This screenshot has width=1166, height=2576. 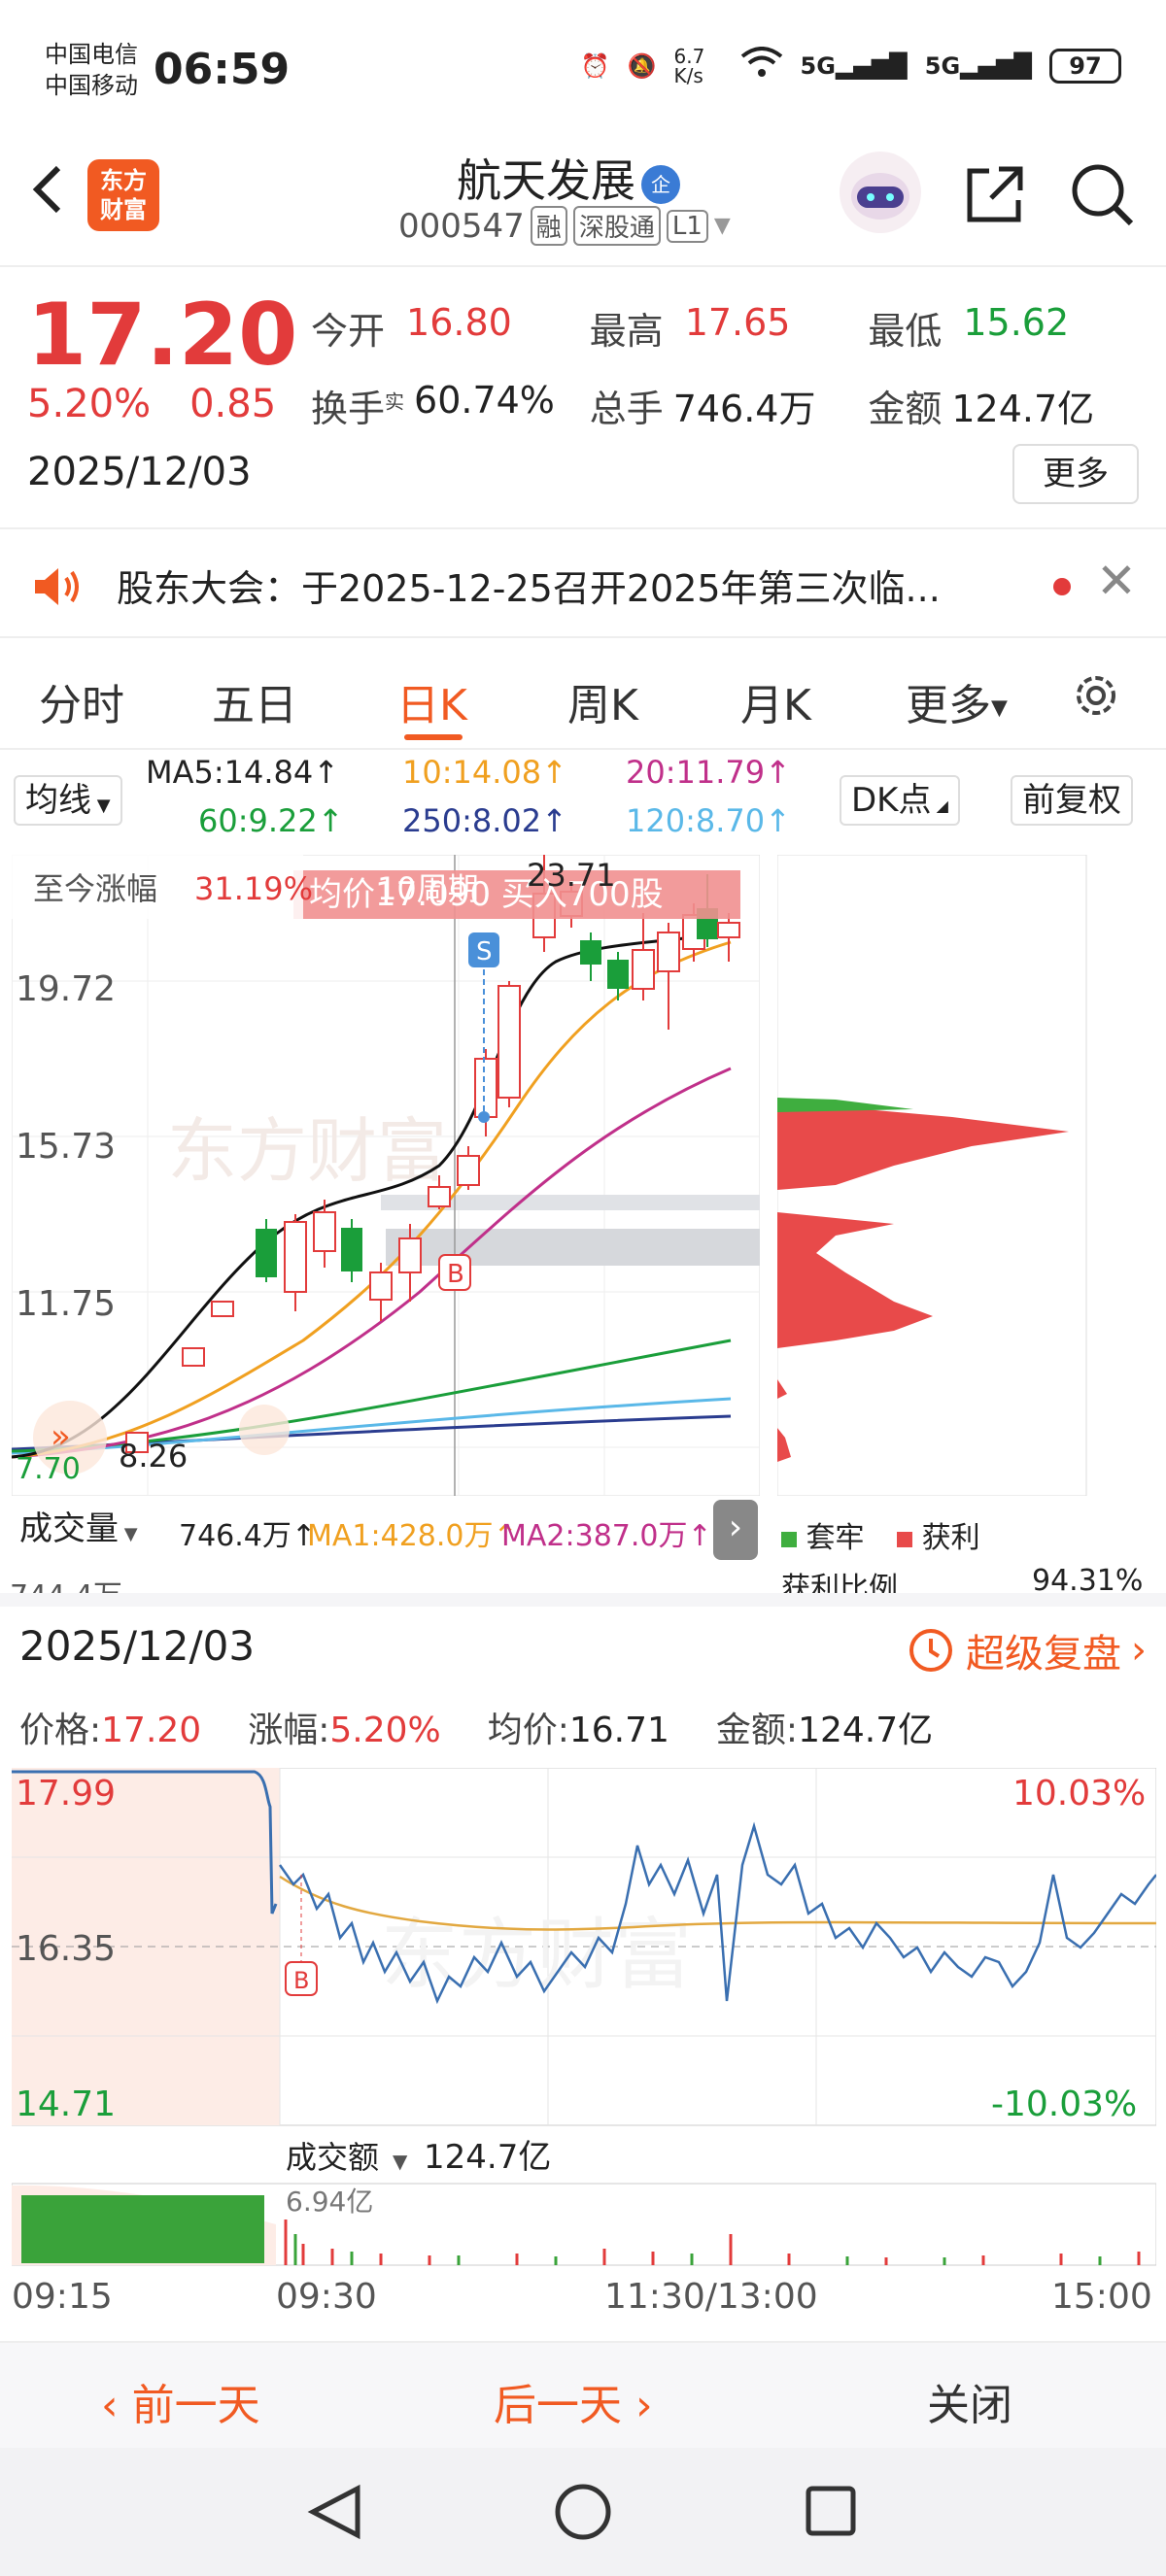 I want to click on low-marker: 7.70, so click(x=48, y=1469).